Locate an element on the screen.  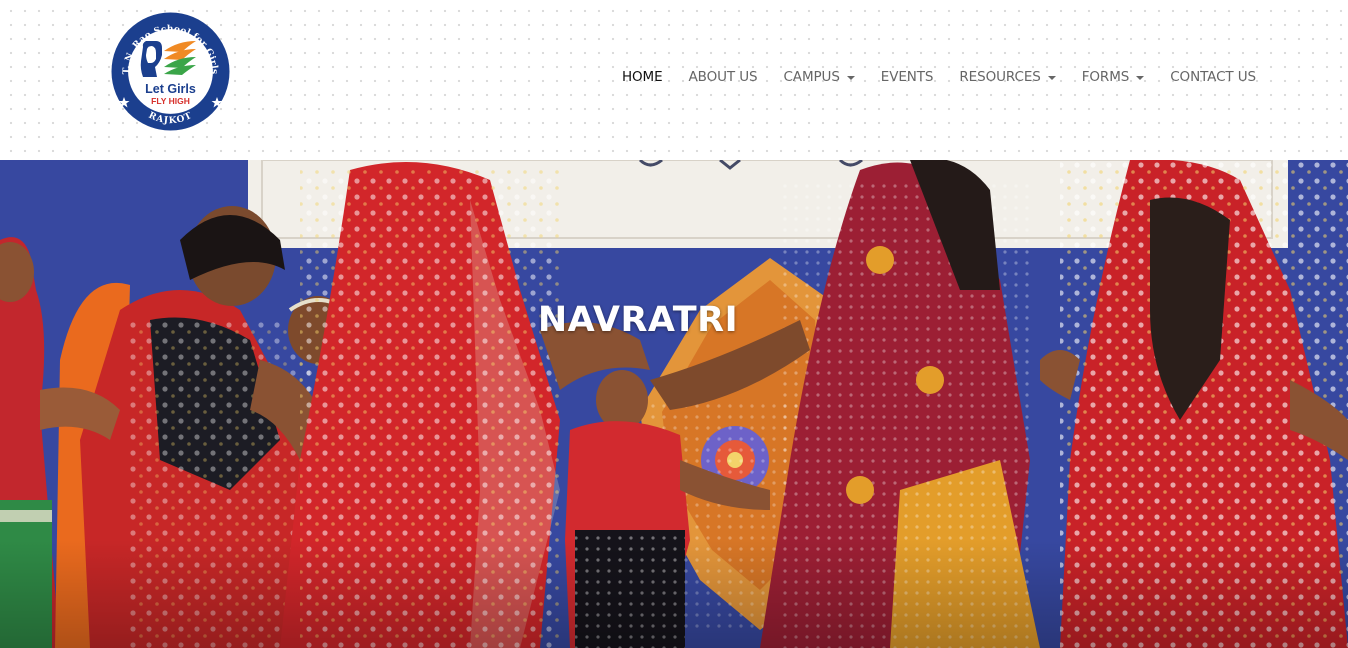
nav-events-label: EVENTS is located at coordinates (907, 77).